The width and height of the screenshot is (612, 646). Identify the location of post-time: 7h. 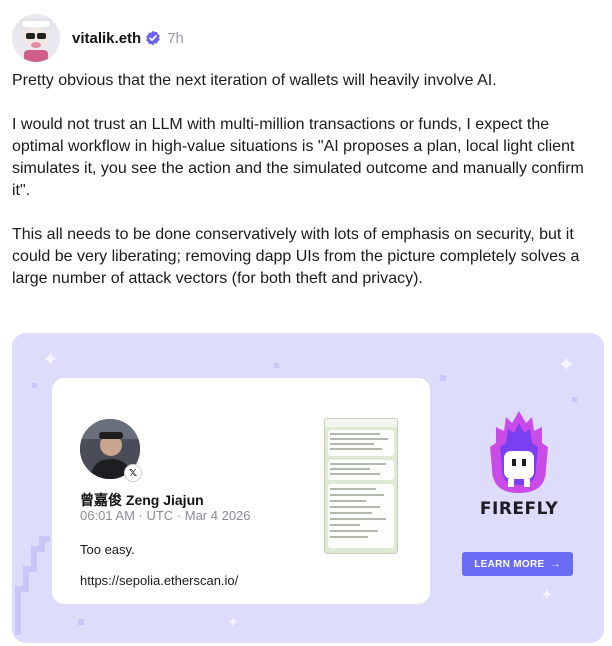
(175, 38).